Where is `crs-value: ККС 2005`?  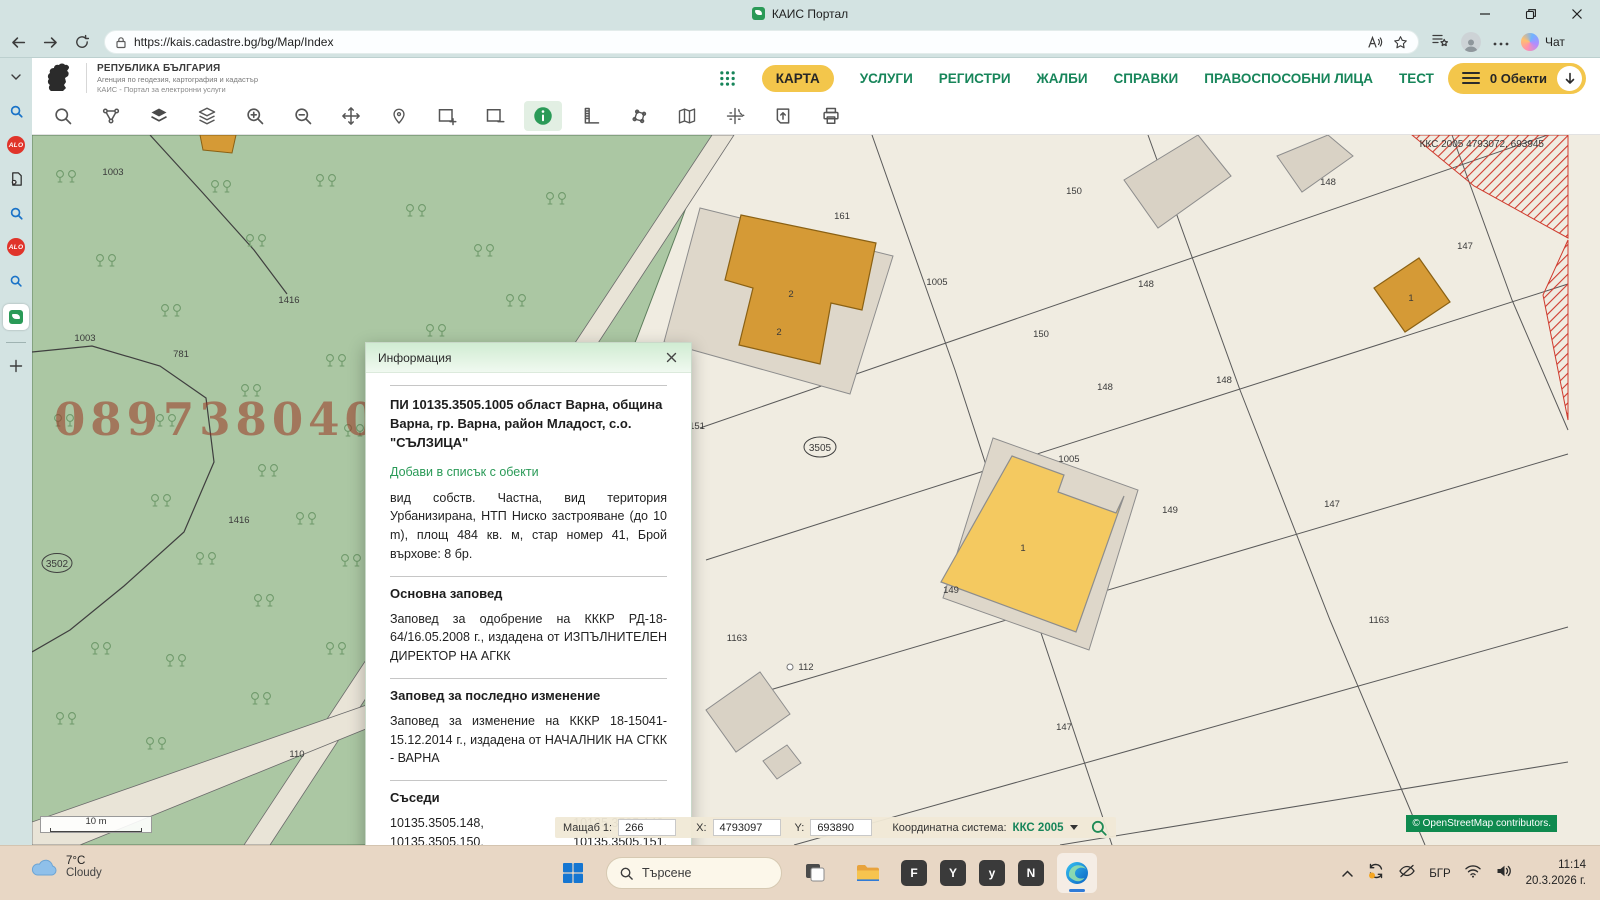 crs-value: ККС 2005 is located at coordinates (1038, 827).